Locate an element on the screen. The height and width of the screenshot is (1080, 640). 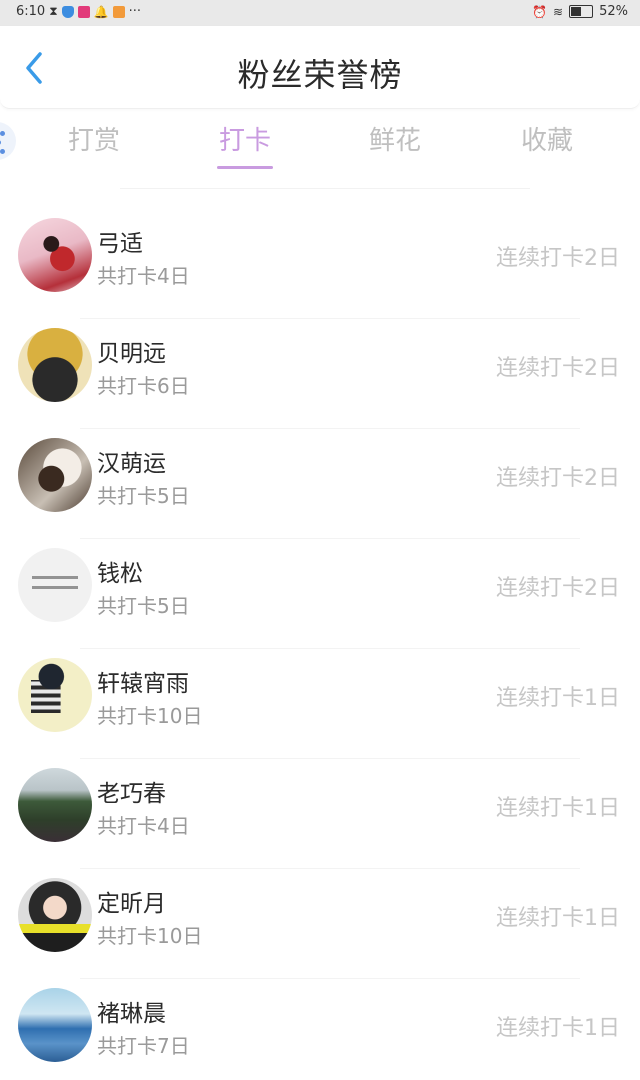
status-time: 6:10 is located at coordinates (31, 11).